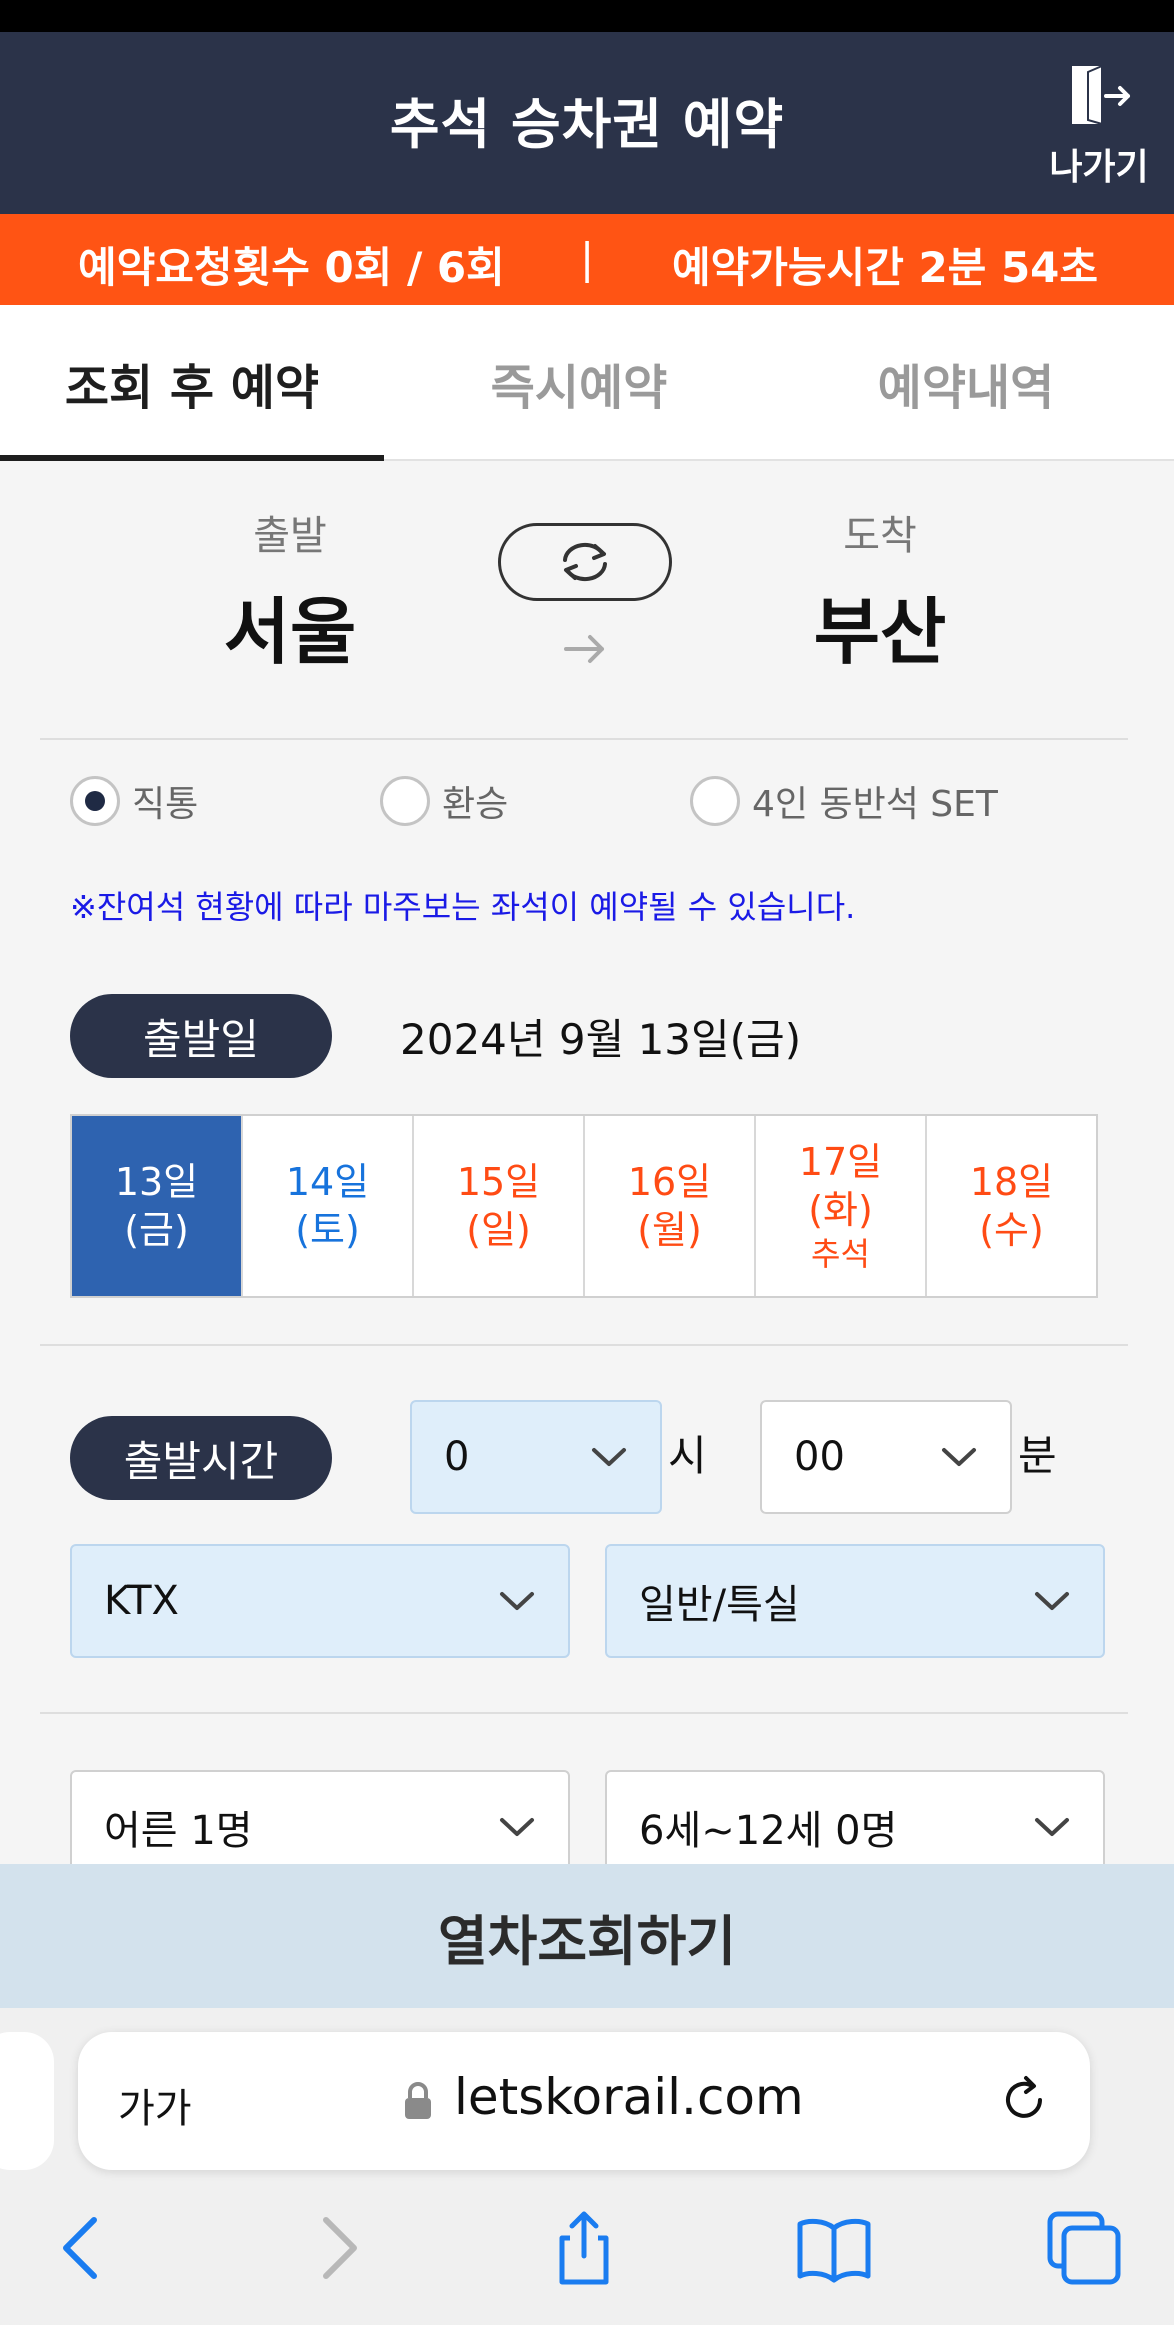 The width and height of the screenshot is (1174, 2325). I want to click on child-count-value: 6세~12세 0명, so click(768, 1831).